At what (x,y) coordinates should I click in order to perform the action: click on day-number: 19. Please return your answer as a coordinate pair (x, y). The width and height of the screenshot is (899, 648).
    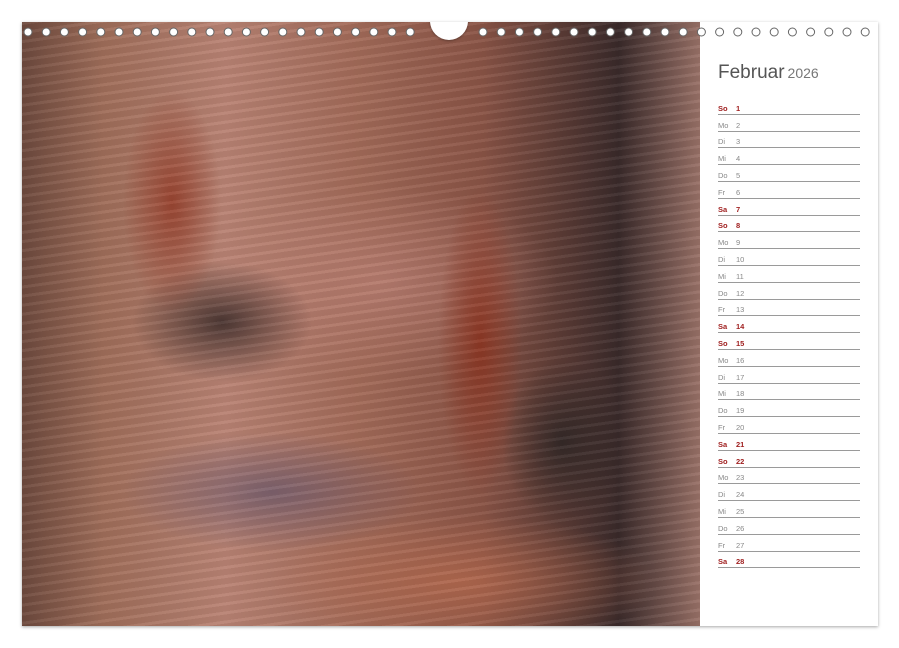
    Looking at the image, I should click on (740, 411).